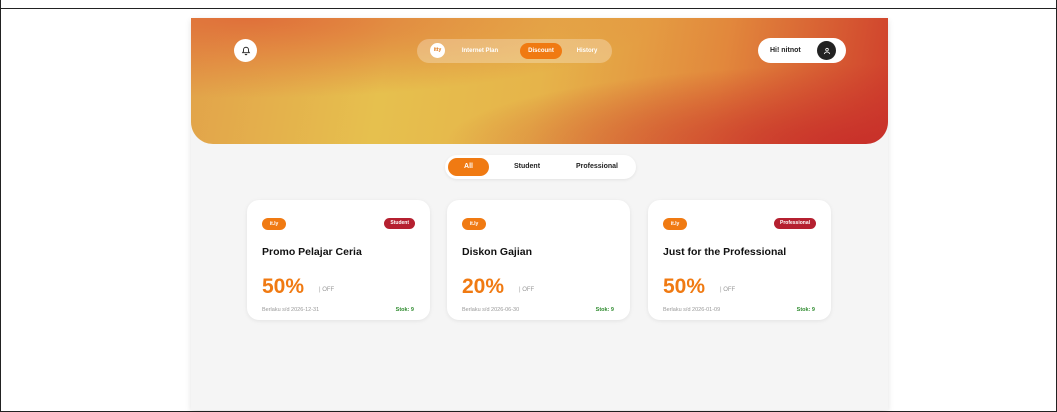 This screenshot has width=1057, height=412. I want to click on user-icon, so click(826, 50).